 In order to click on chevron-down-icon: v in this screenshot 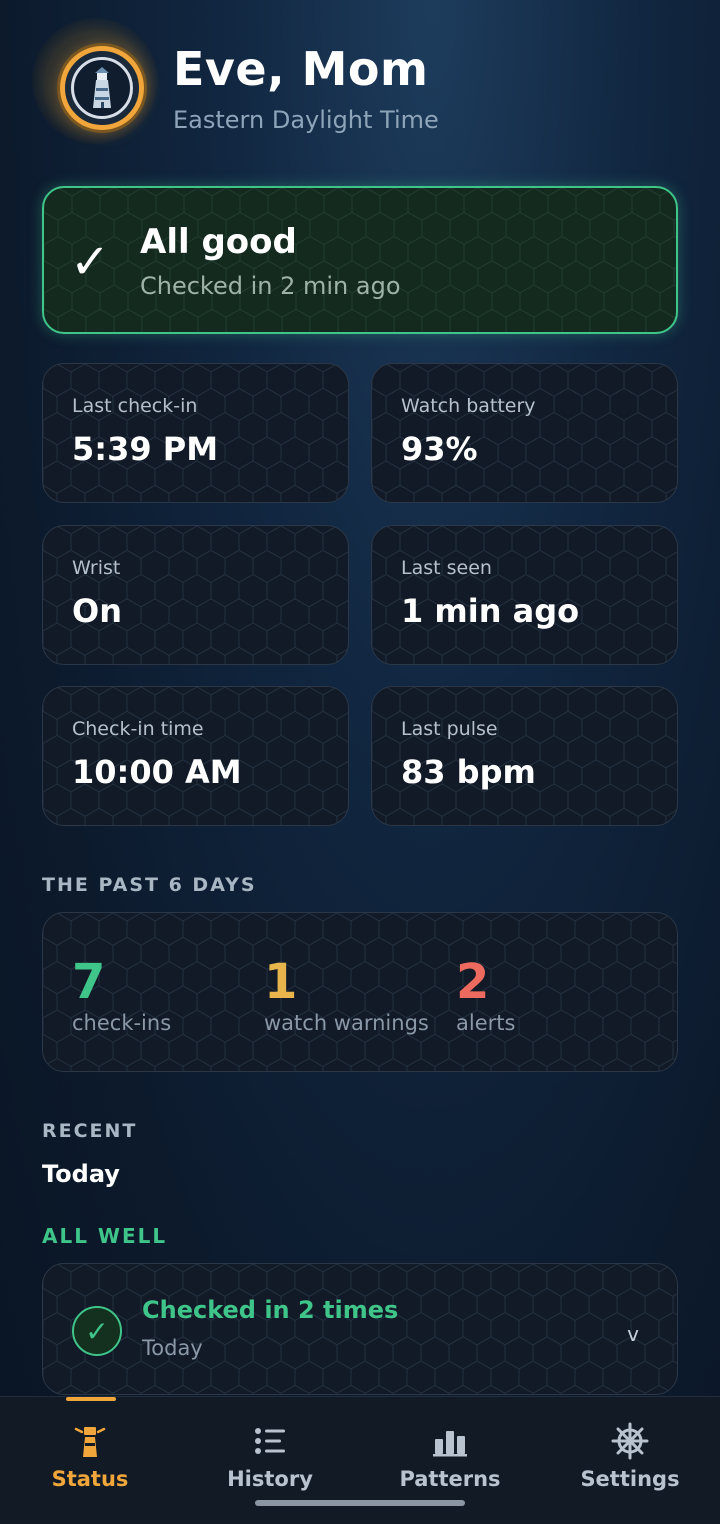, I will do `click(633, 1334)`.